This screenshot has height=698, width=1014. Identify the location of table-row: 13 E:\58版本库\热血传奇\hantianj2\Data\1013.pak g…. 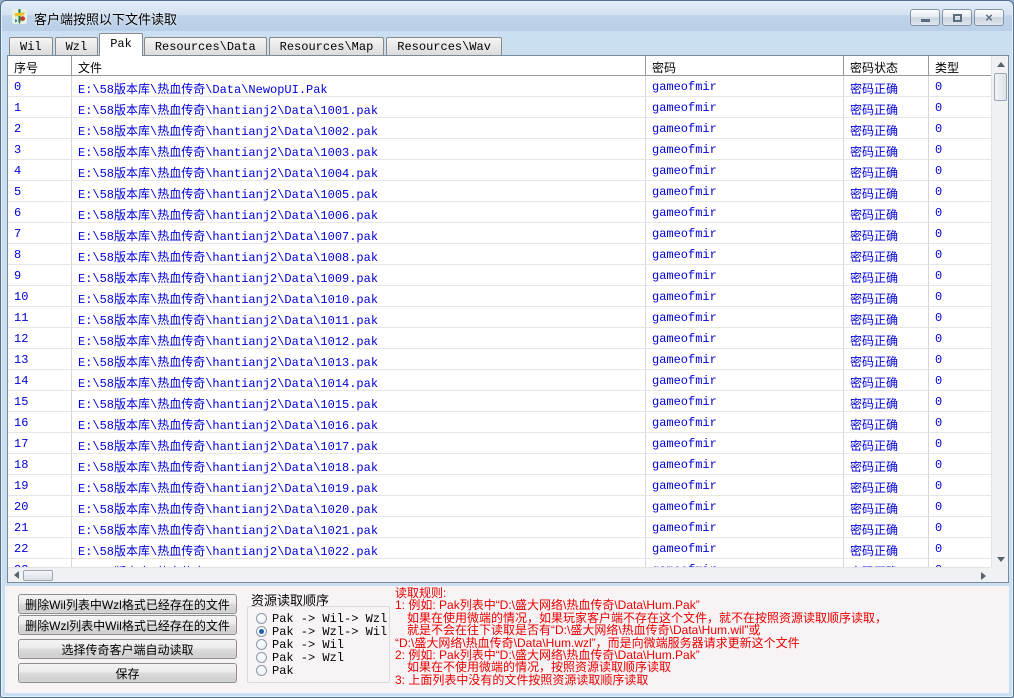
(499, 359).